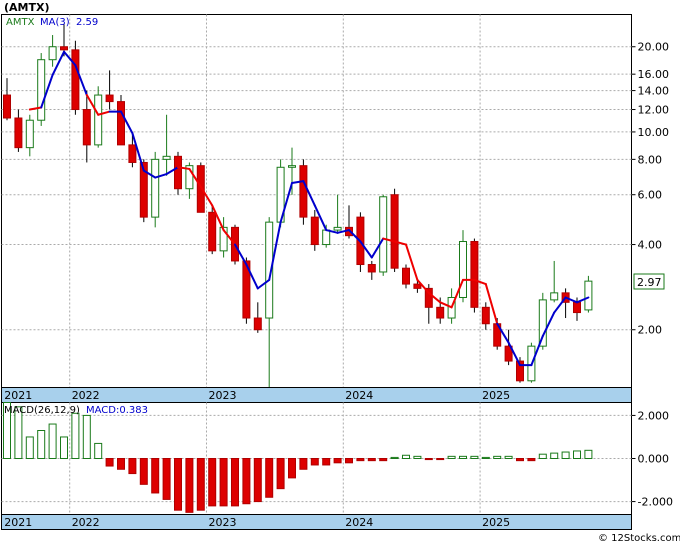  What do you see at coordinates (42, 410) in the screenshot?
I see `macd-title: MACD(26,12,9)` at bounding box center [42, 410].